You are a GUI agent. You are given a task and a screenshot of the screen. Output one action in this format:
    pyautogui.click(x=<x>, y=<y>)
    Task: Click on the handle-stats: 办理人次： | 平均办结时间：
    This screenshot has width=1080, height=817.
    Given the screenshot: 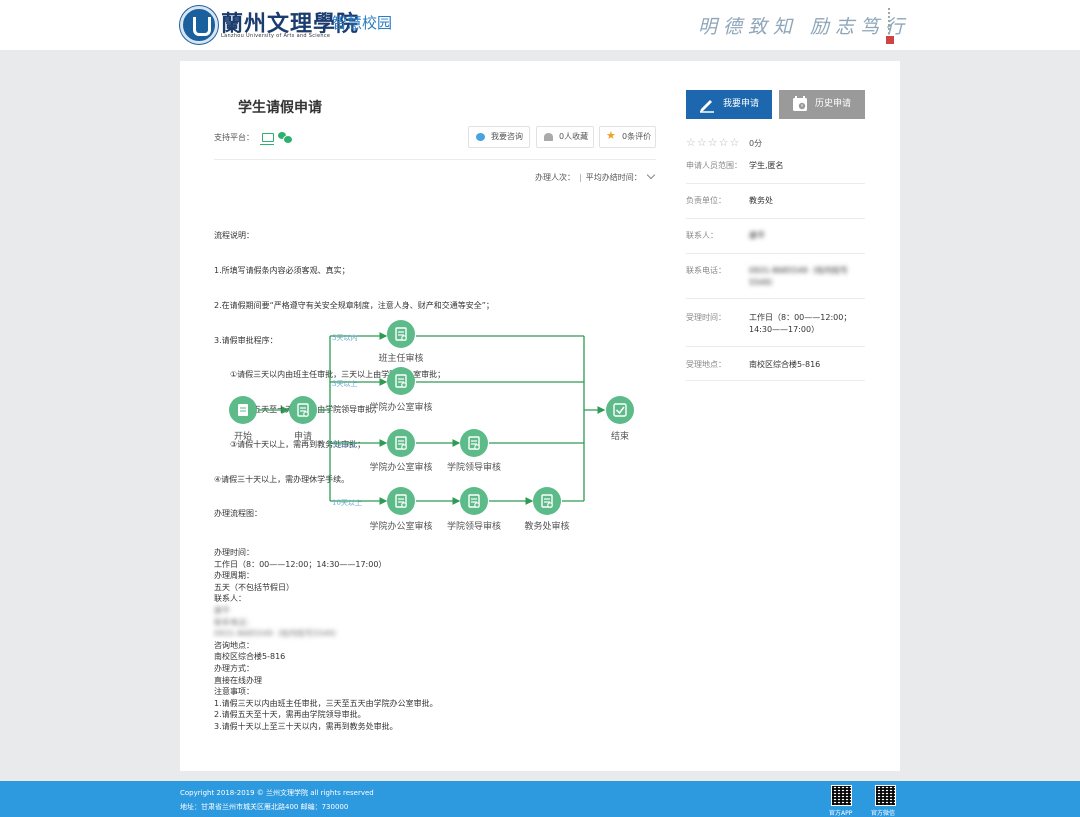 What is the action you would take?
    pyautogui.click(x=595, y=176)
    